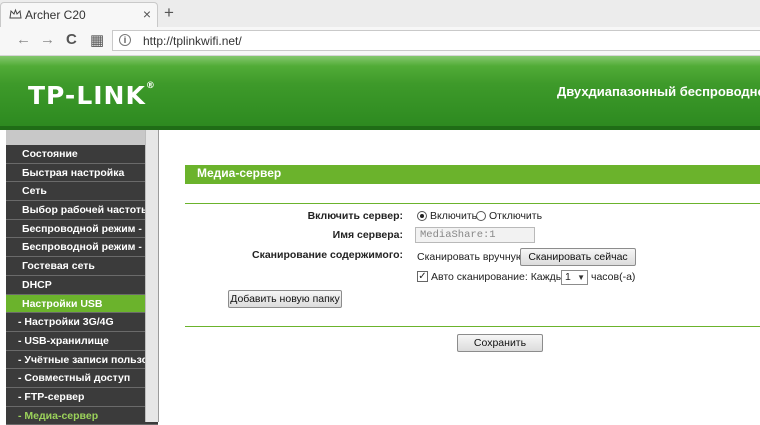 This screenshot has height=425, width=760. What do you see at coordinates (147, 14) in the screenshot?
I see `close-tab-icon: ×` at bounding box center [147, 14].